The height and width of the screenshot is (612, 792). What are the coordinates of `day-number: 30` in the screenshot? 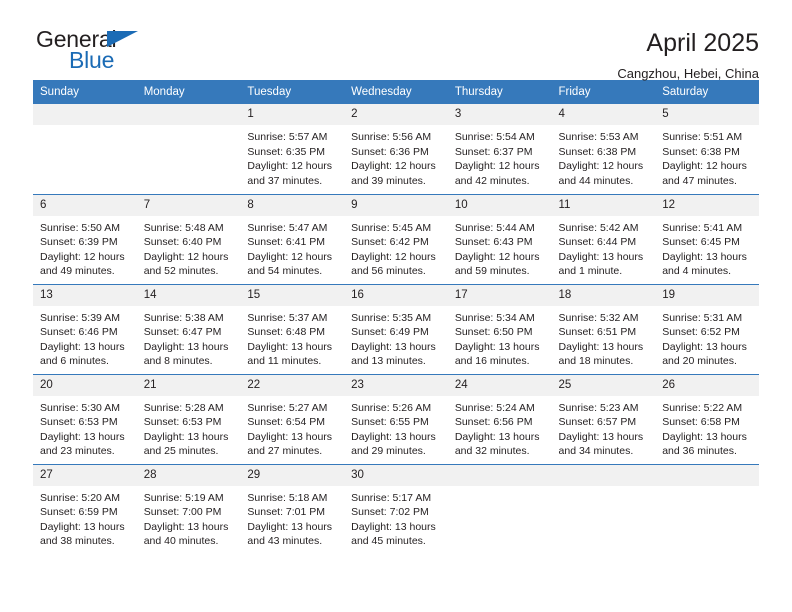 It's located at (396, 475).